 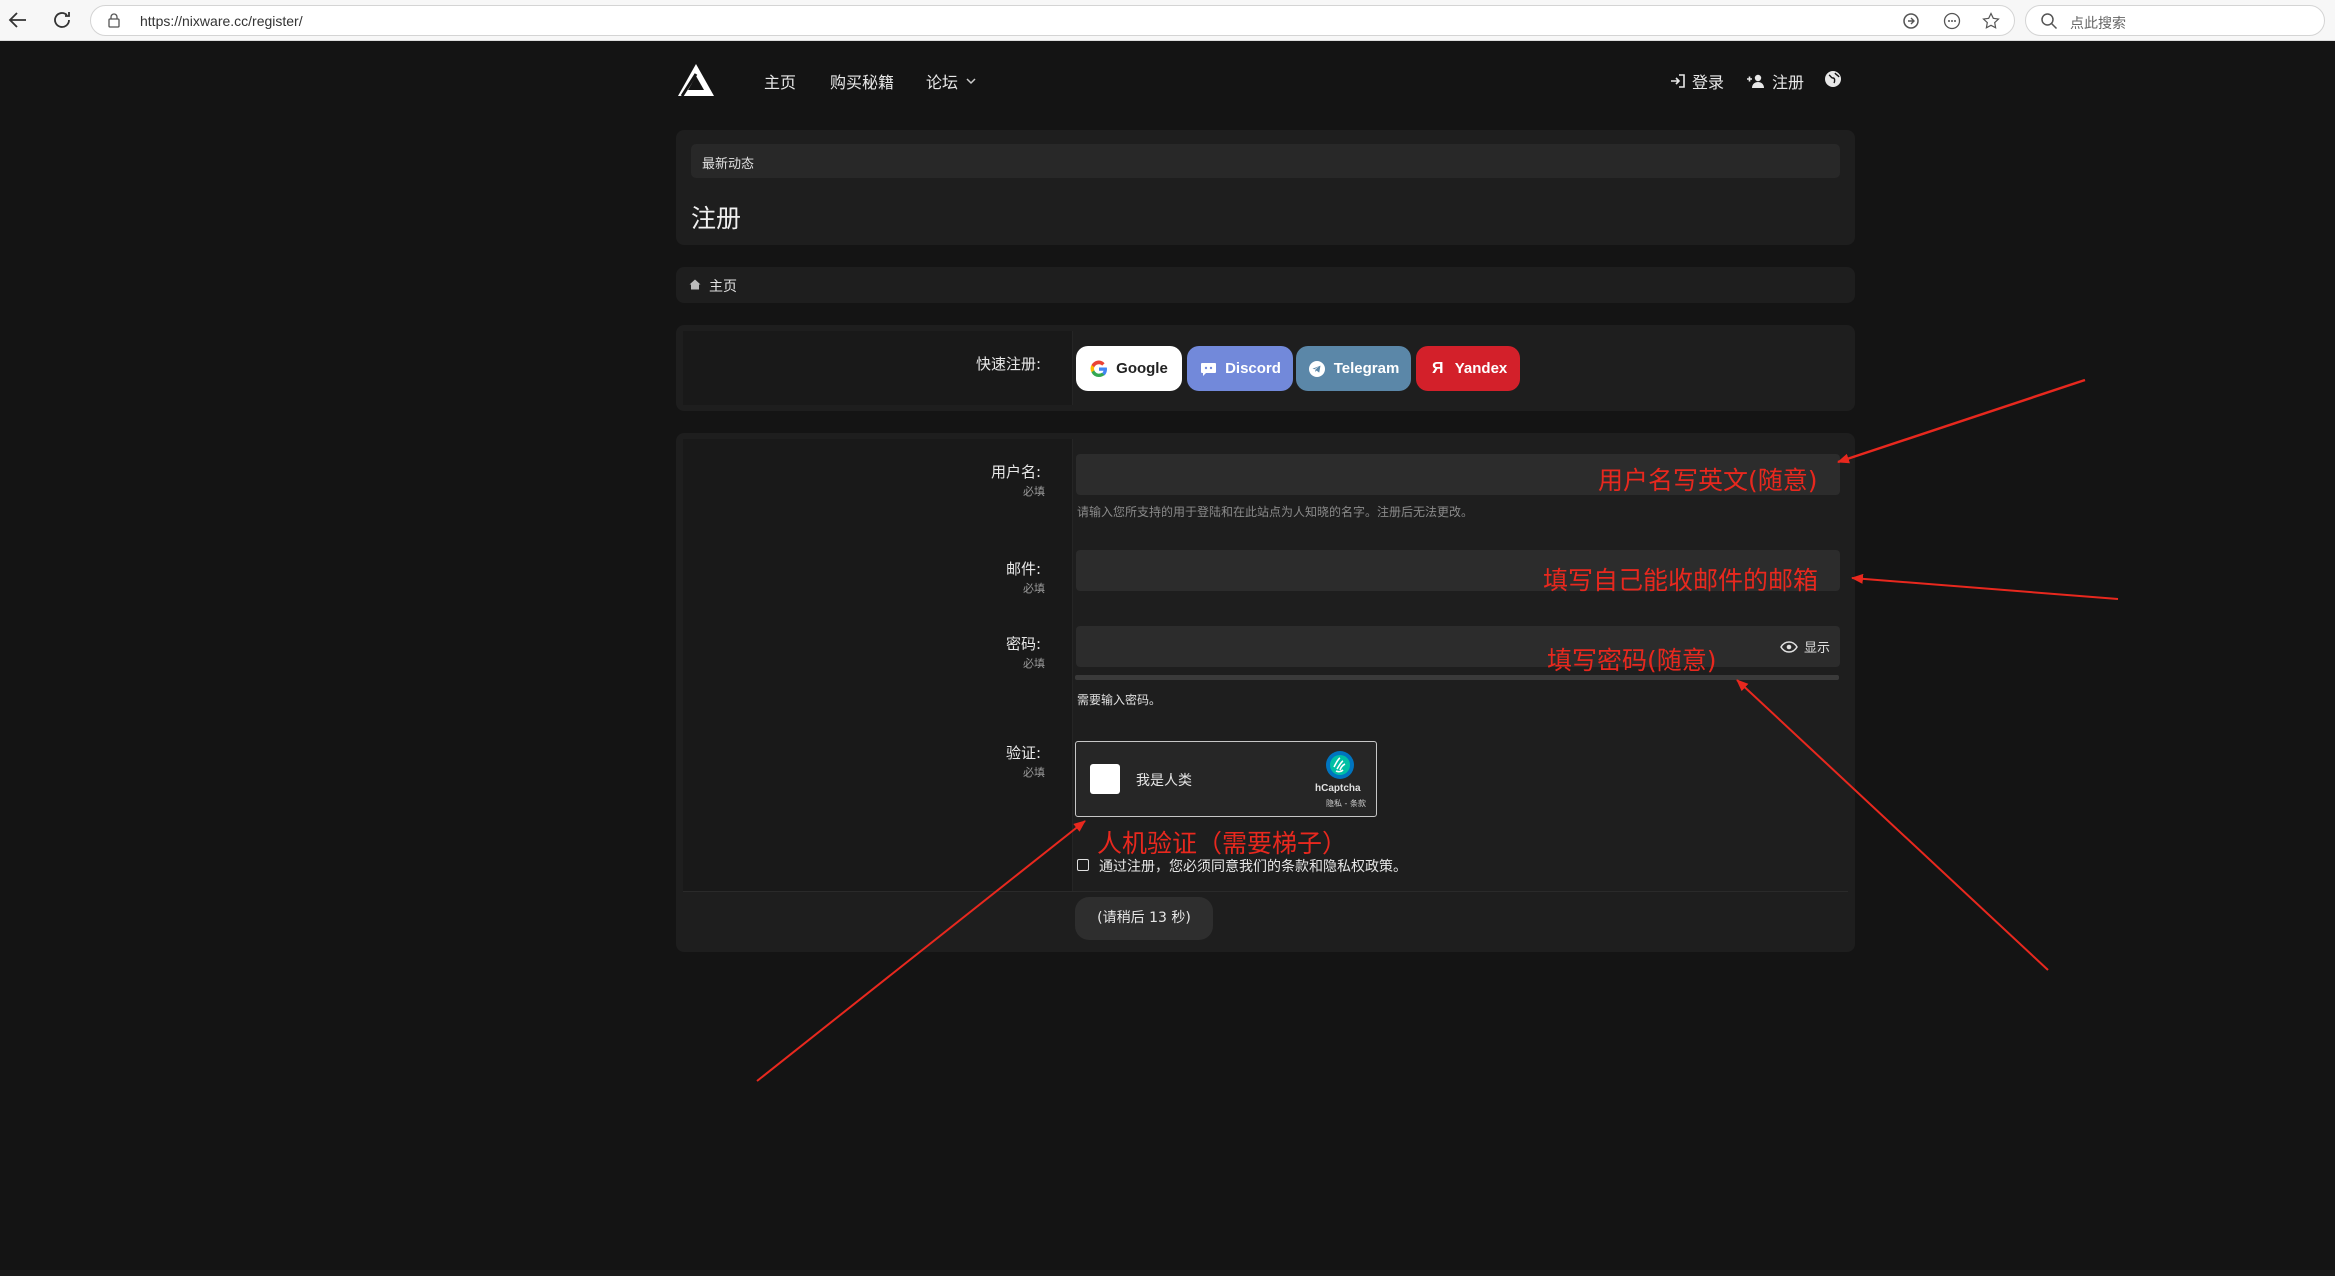 What do you see at coordinates (1457, 677) in the screenshot?
I see `password-strength-meter` at bounding box center [1457, 677].